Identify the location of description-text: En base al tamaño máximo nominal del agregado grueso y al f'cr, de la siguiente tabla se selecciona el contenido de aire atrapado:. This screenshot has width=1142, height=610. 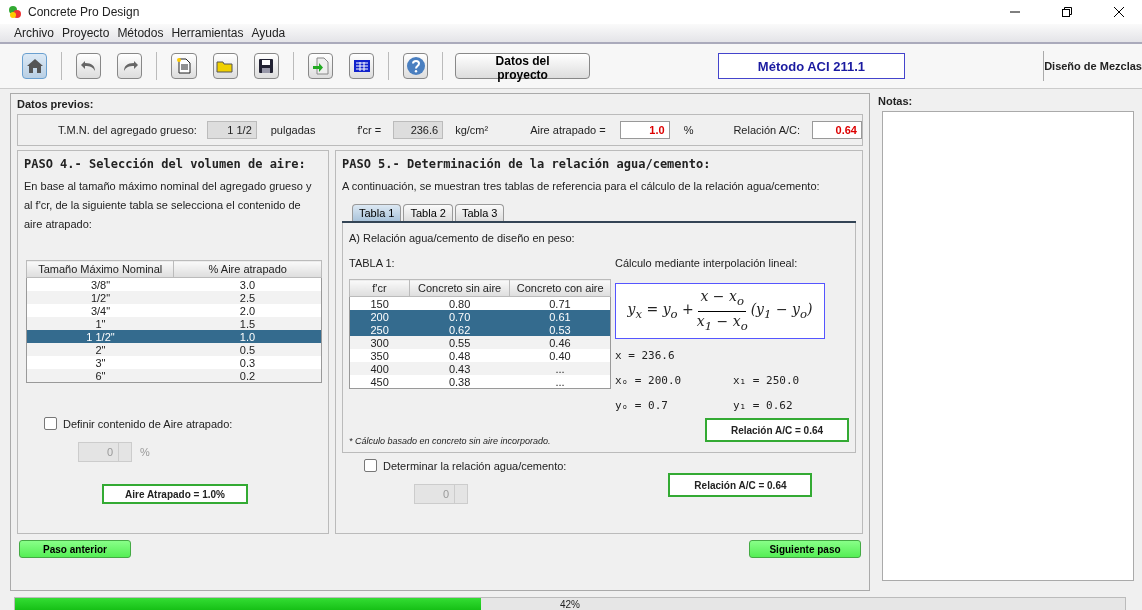
(168, 205).